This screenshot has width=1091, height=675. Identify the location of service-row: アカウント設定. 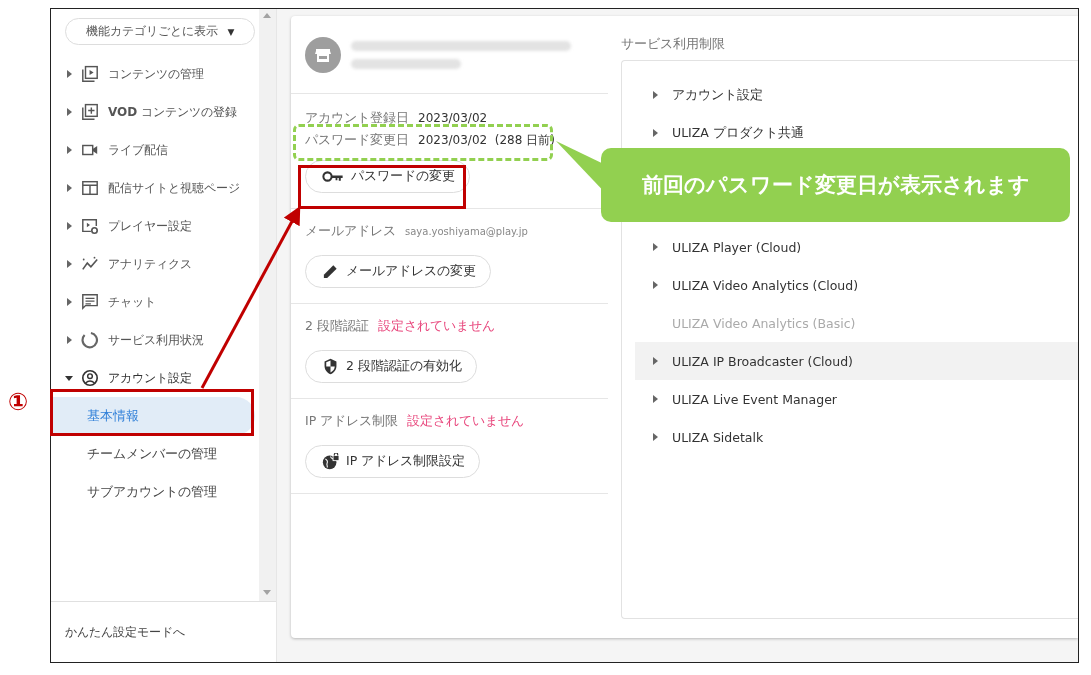
(856, 95).